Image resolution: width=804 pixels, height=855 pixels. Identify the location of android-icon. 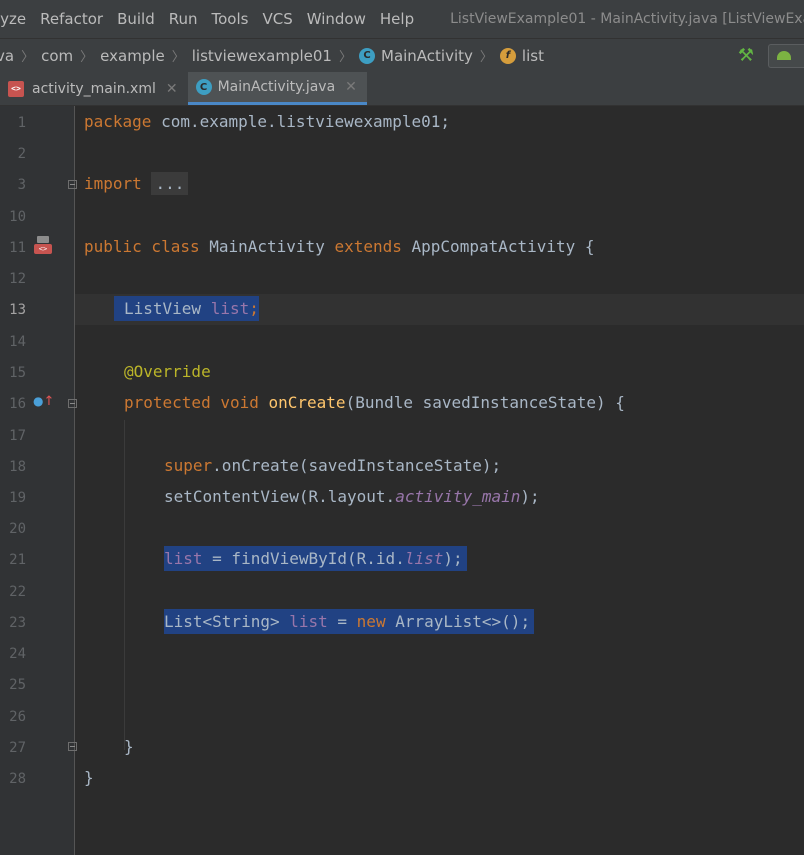
(784, 55).